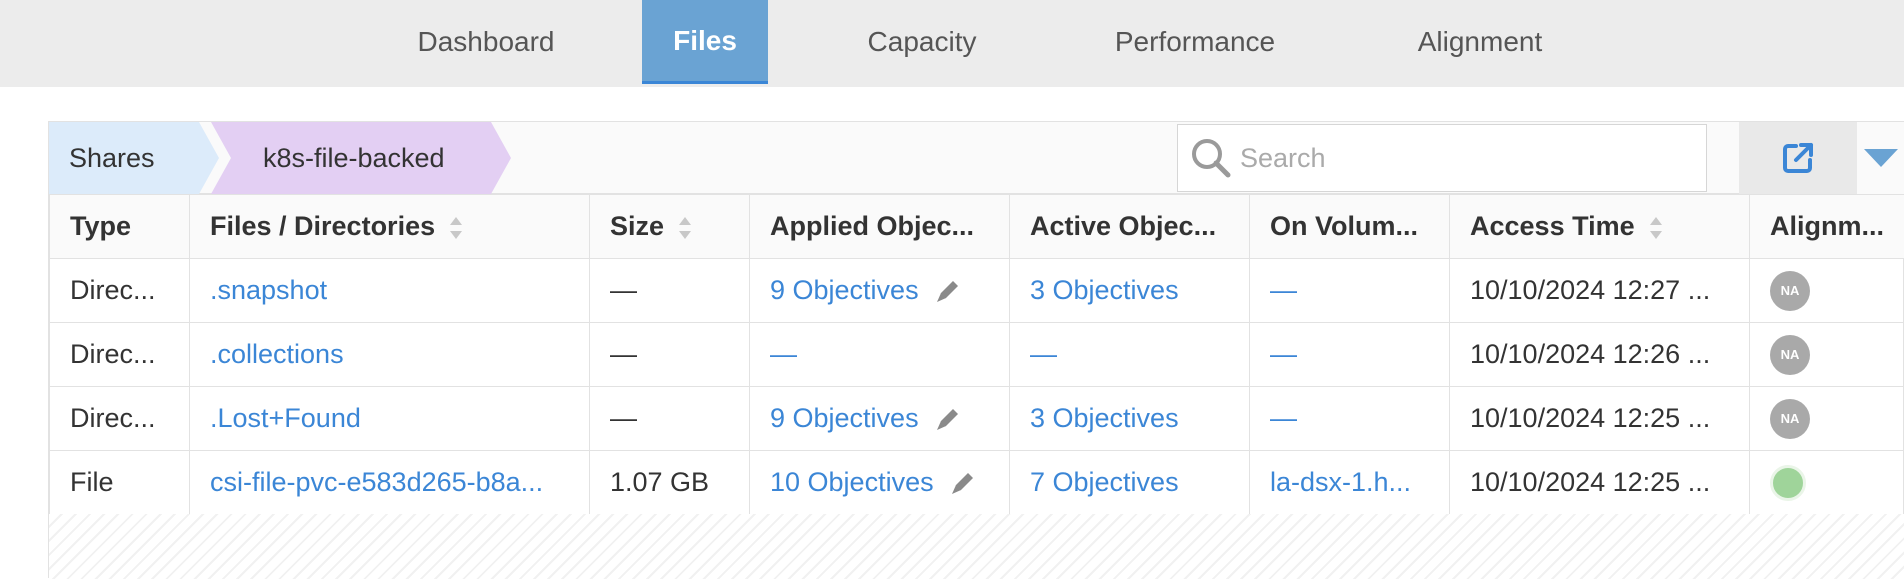 Image resolution: width=1904 pixels, height=579 pixels. I want to click on column-header-access-time: Access Time, so click(1600, 227).